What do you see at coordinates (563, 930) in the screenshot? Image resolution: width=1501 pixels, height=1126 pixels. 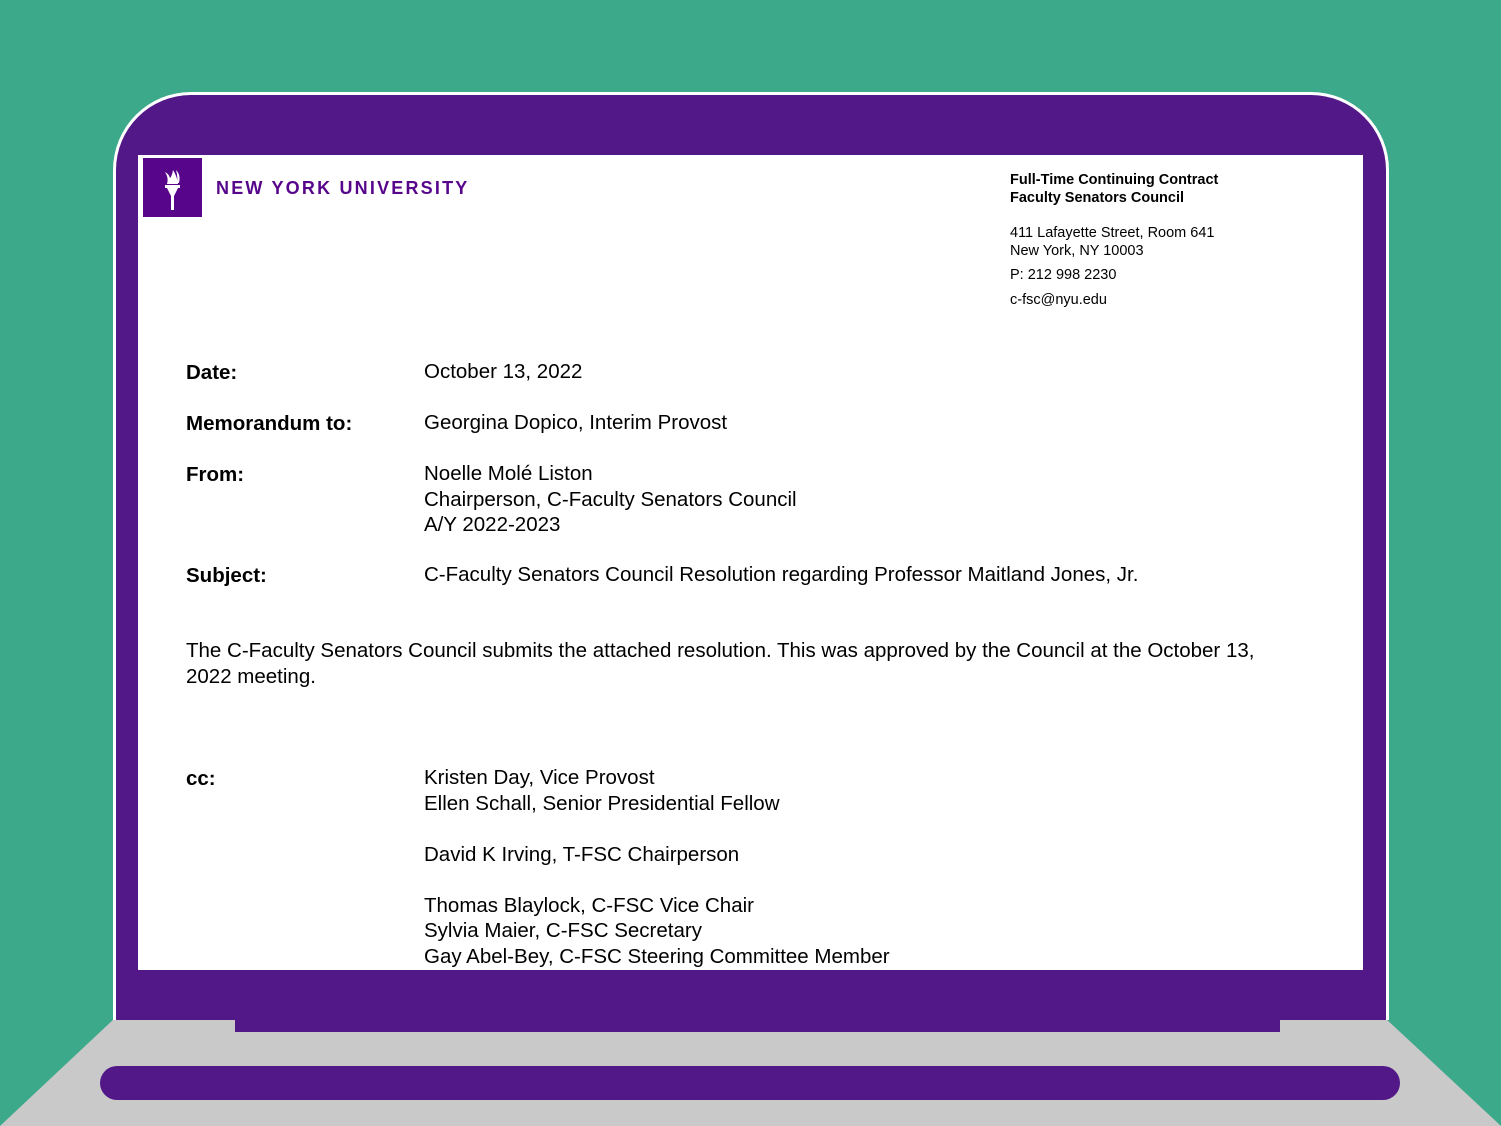 I see `cc-item: Sylvia Maier, C-FSC Secretary` at bounding box center [563, 930].